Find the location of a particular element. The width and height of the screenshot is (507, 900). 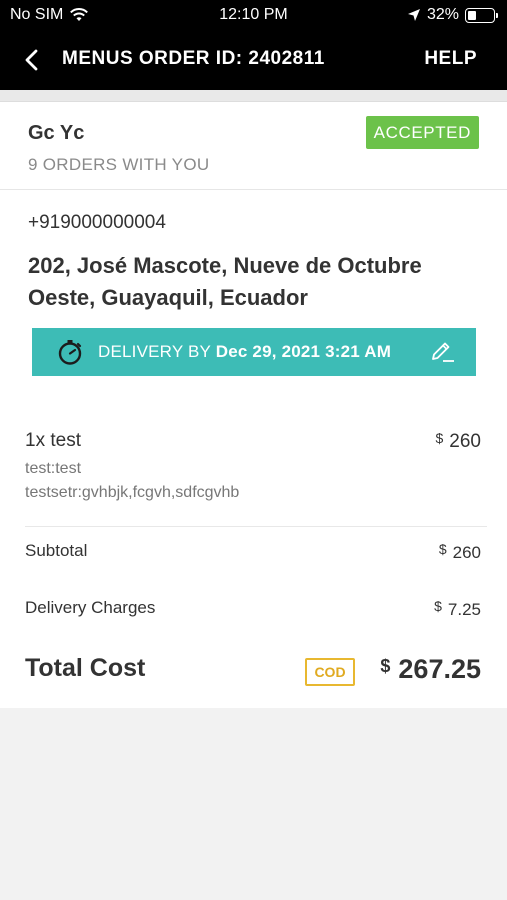

item-price-value: 260 is located at coordinates (465, 441).